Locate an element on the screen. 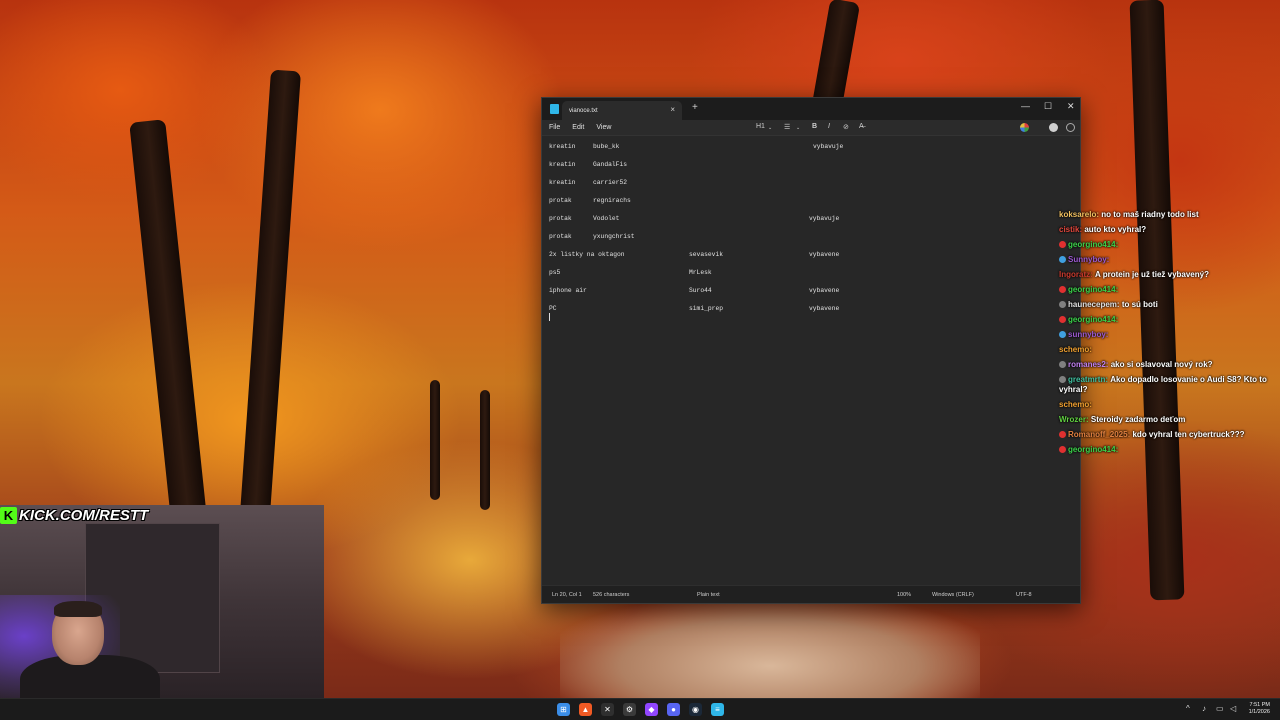  minimize-button: — is located at coordinates (1025, 106).